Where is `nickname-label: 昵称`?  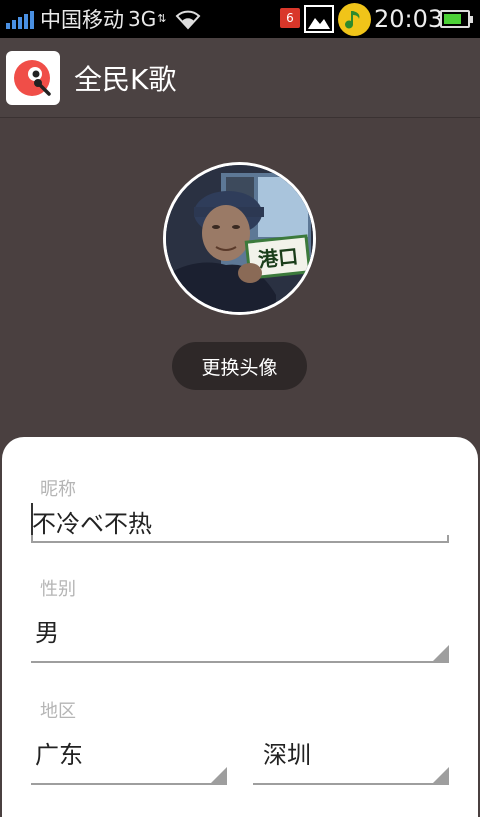 nickname-label: 昵称 is located at coordinates (58, 489).